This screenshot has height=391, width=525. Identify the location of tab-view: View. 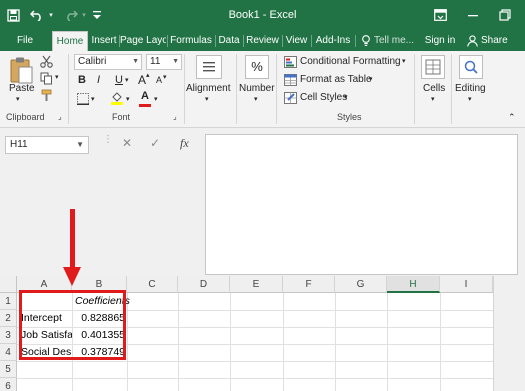
(296, 41).